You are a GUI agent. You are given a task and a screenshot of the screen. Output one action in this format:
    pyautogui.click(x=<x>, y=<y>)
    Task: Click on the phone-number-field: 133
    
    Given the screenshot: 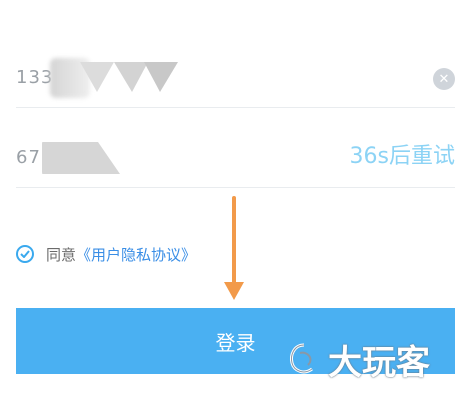 What is the action you would take?
    pyautogui.click(x=34, y=78)
    